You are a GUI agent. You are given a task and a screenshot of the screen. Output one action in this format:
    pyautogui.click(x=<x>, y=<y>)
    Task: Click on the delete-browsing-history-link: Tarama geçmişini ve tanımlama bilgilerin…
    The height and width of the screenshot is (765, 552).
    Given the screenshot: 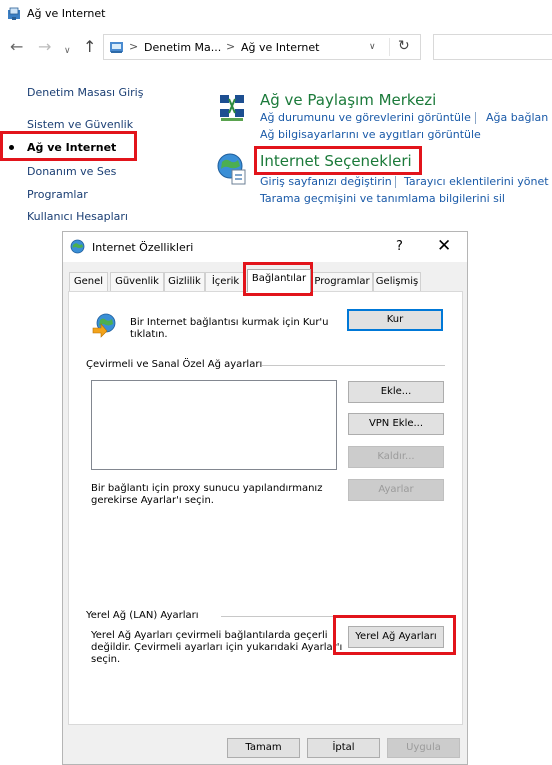 What is the action you would take?
    pyautogui.click(x=382, y=198)
    